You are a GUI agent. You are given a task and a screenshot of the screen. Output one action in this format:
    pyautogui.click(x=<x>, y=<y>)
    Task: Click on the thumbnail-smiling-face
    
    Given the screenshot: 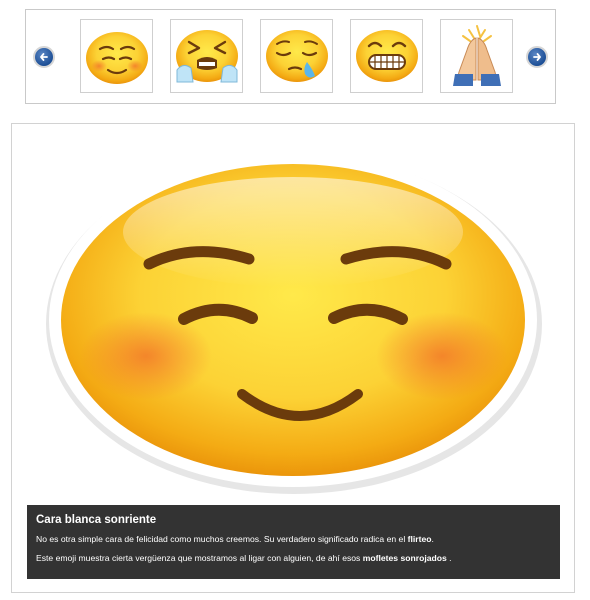 What is the action you would take?
    pyautogui.click(x=116, y=56)
    